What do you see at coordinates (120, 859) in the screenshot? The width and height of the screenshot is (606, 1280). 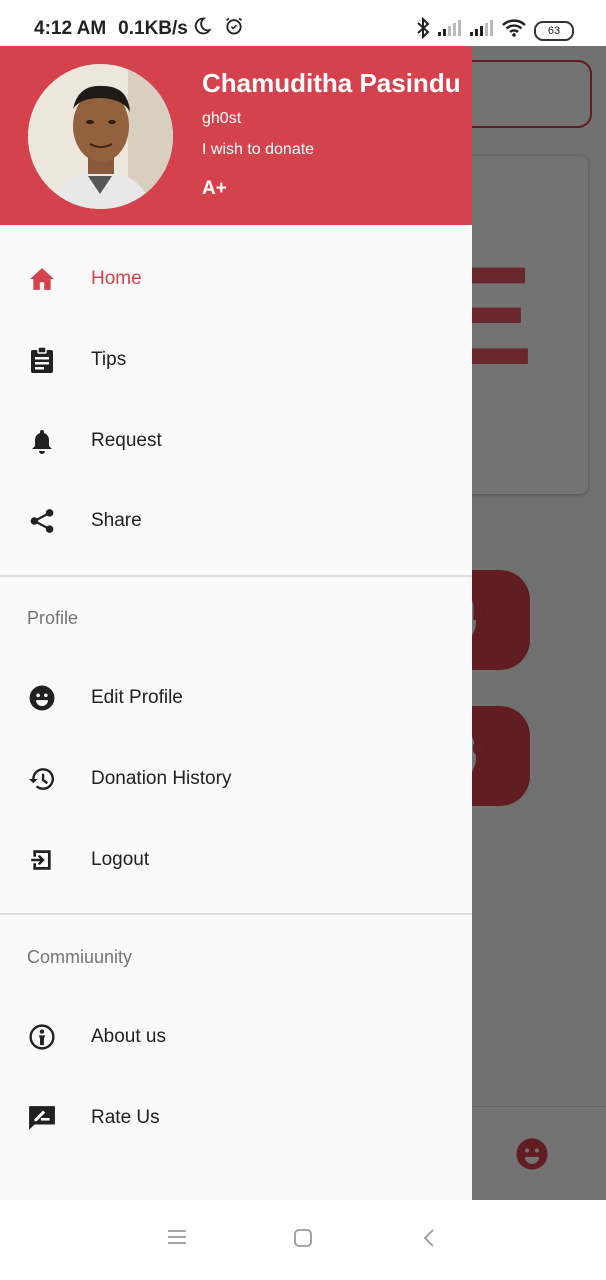 I see `menu-item-label: Logout` at bounding box center [120, 859].